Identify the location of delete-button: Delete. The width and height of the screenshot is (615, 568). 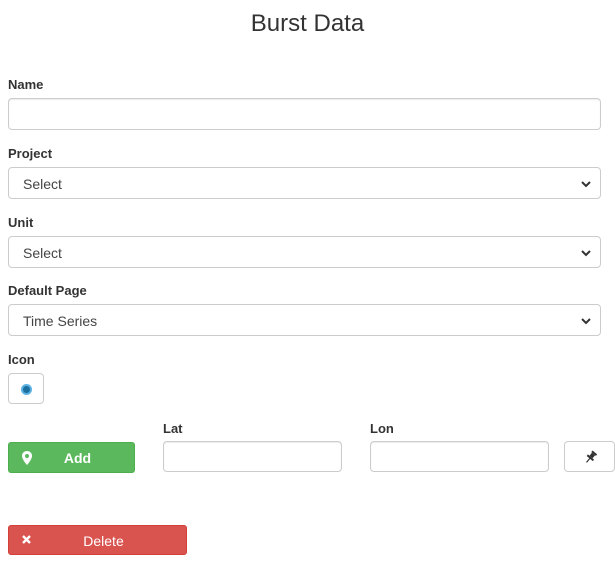
(97, 540).